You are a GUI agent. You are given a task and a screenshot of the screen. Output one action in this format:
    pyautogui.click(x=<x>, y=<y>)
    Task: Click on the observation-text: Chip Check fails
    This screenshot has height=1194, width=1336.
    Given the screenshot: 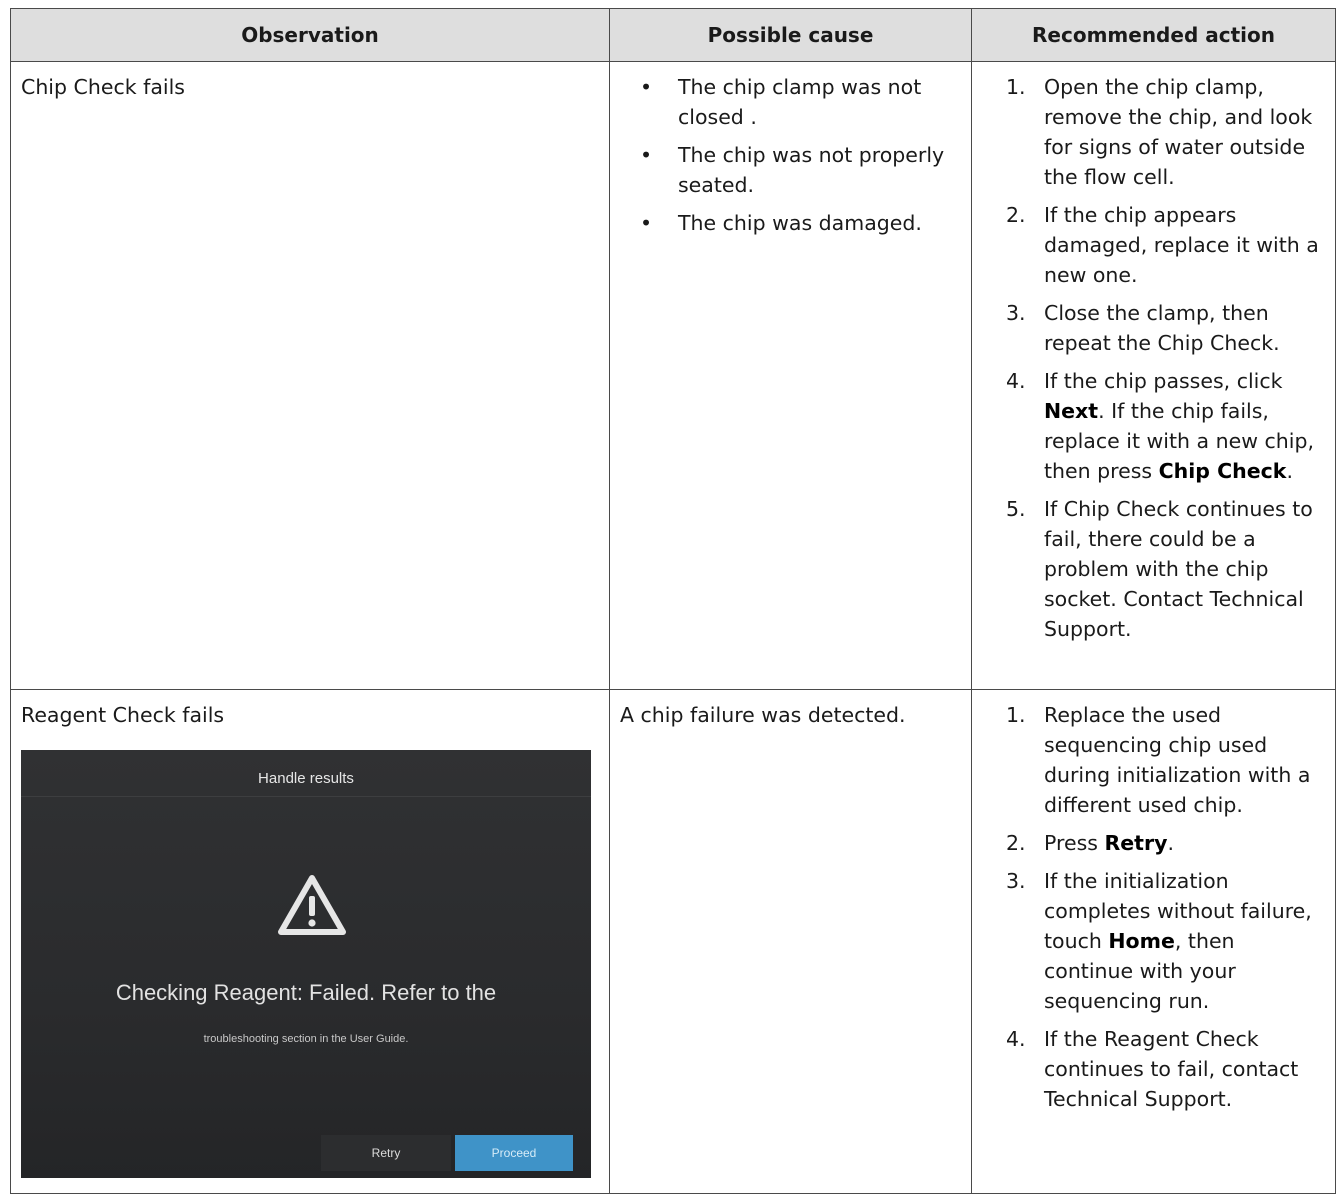 What is the action you would take?
    pyautogui.click(x=103, y=87)
    